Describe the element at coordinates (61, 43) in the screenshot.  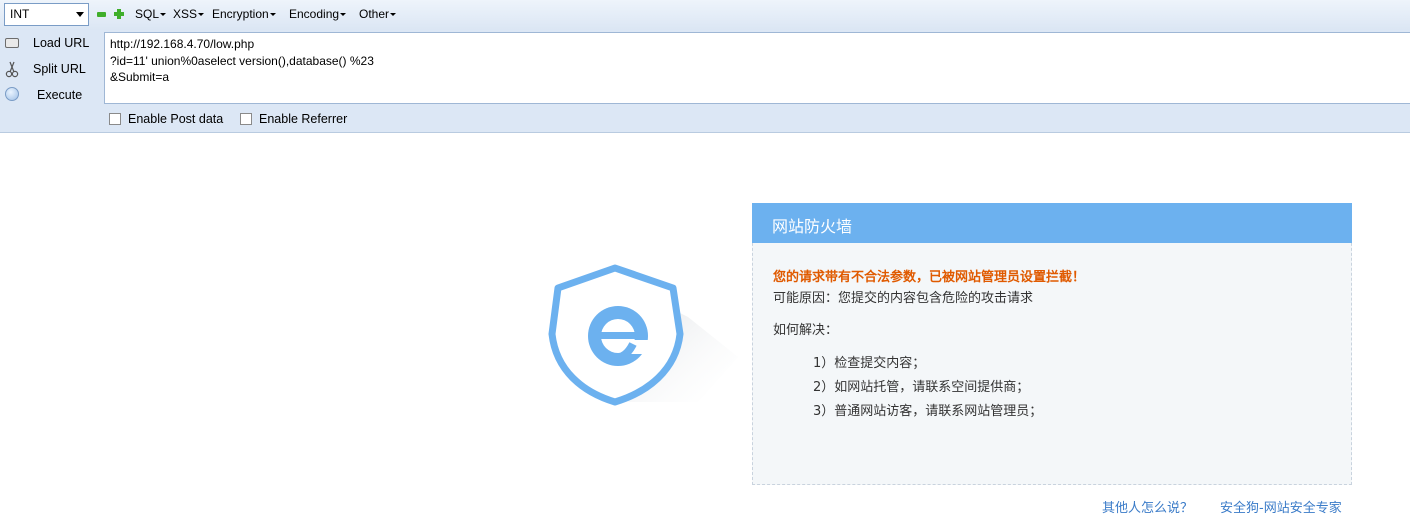
I see `load-url-label: Load URL` at that location.